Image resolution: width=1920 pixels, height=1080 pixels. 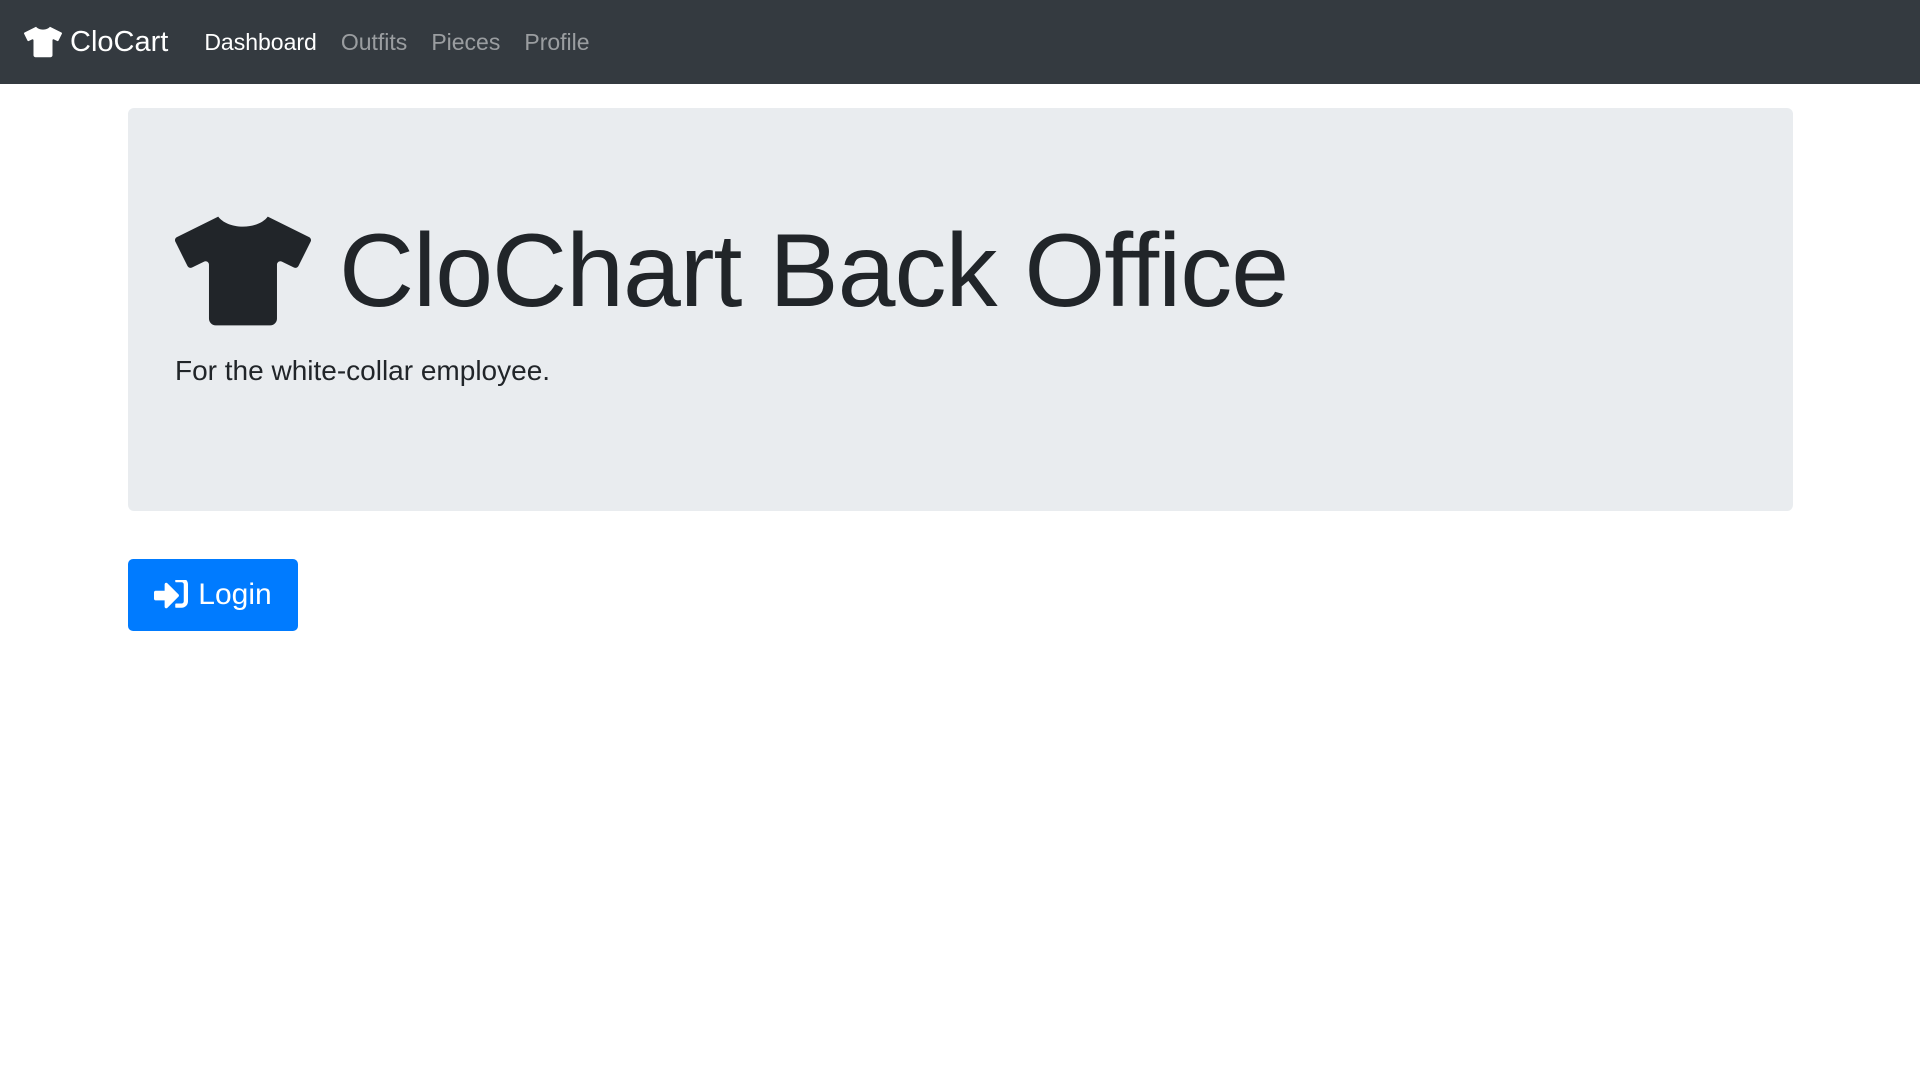 What do you see at coordinates (235, 594) in the screenshot?
I see `login-button-label: Login` at bounding box center [235, 594].